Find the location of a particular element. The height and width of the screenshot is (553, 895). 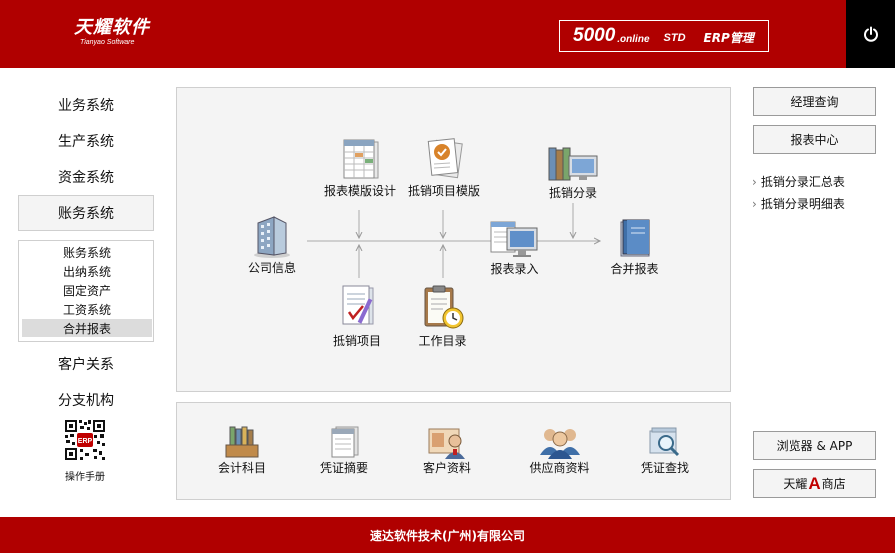

quick-supplier-info: 供应商资料 is located at coordinates (559, 450).